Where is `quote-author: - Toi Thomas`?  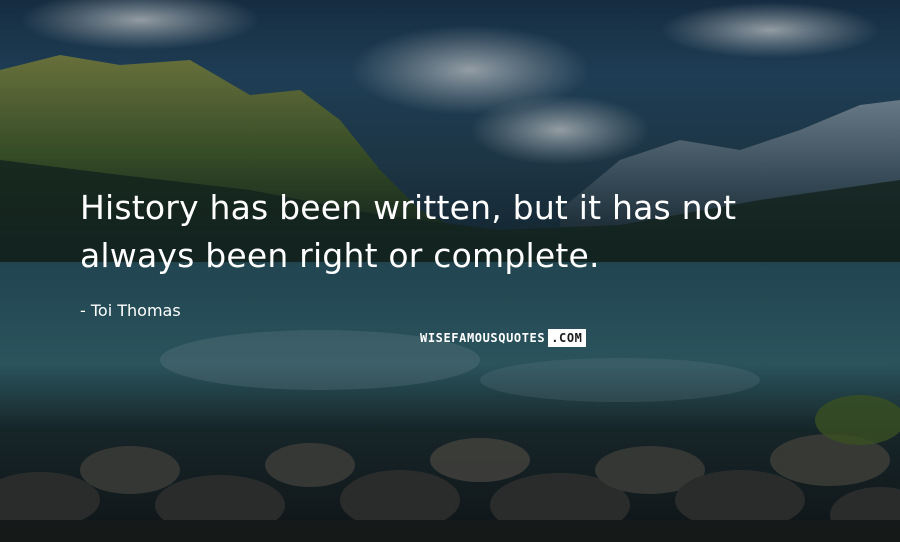
quote-author: - Toi Thomas is located at coordinates (130, 310).